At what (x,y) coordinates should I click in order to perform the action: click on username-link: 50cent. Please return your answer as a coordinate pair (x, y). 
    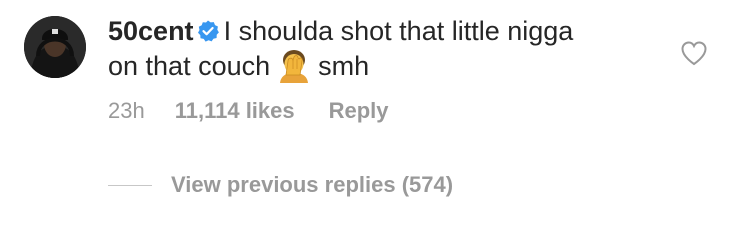
    Looking at the image, I should click on (151, 31).